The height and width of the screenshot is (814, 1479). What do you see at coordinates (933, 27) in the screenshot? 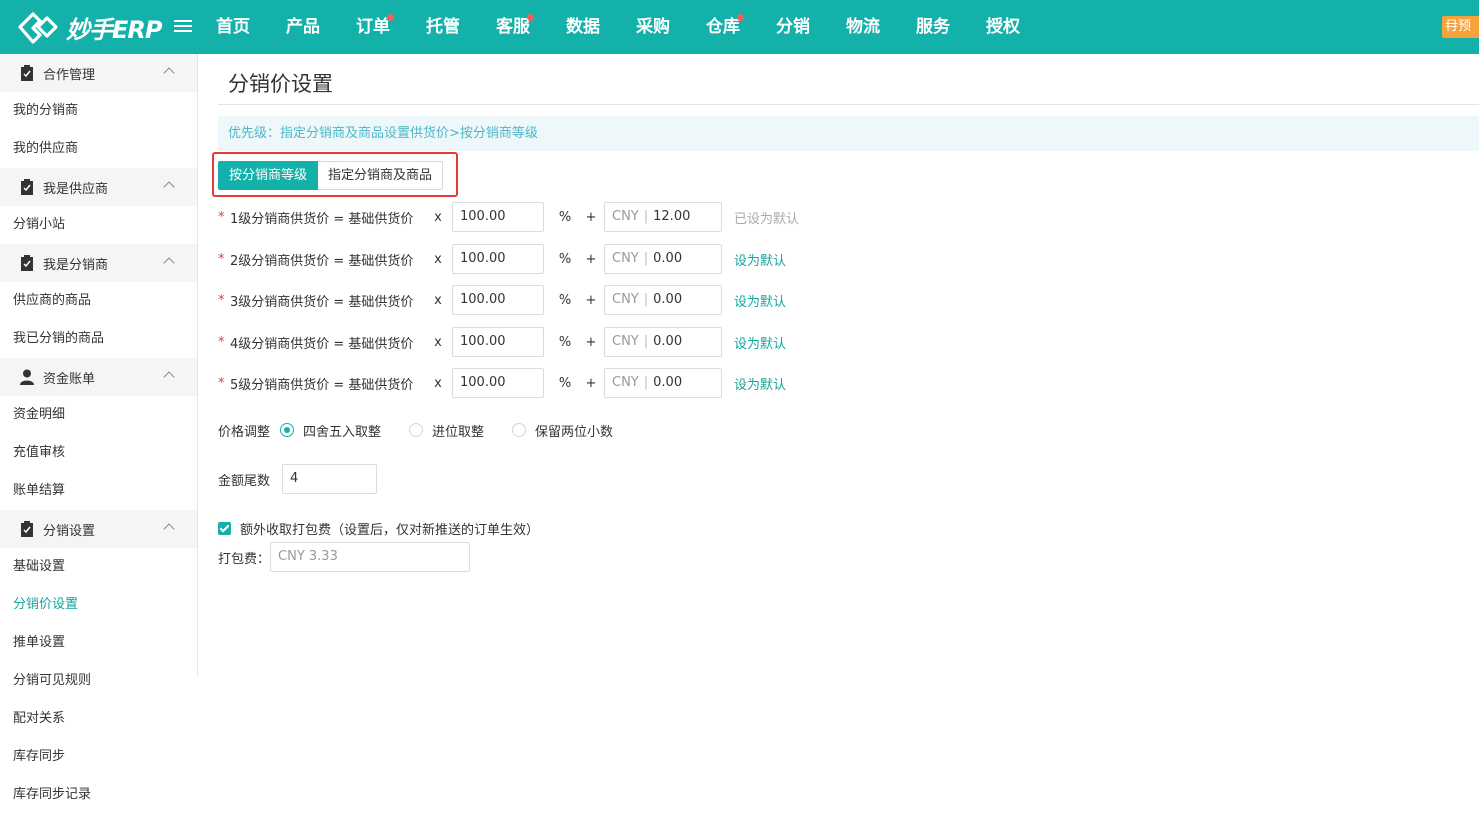
I see `nav-item-services: 服务` at bounding box center [933, 27].